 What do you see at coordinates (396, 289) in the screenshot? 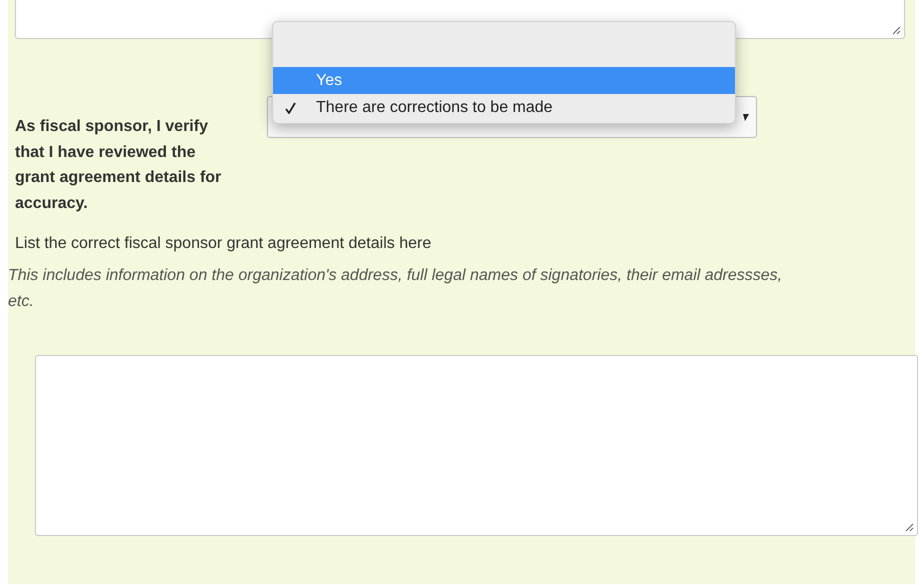
I see `help-text: This includes information on the organization's address, full legal names of signatories, their email adressses, etc.` at bounding box center [396, 289].